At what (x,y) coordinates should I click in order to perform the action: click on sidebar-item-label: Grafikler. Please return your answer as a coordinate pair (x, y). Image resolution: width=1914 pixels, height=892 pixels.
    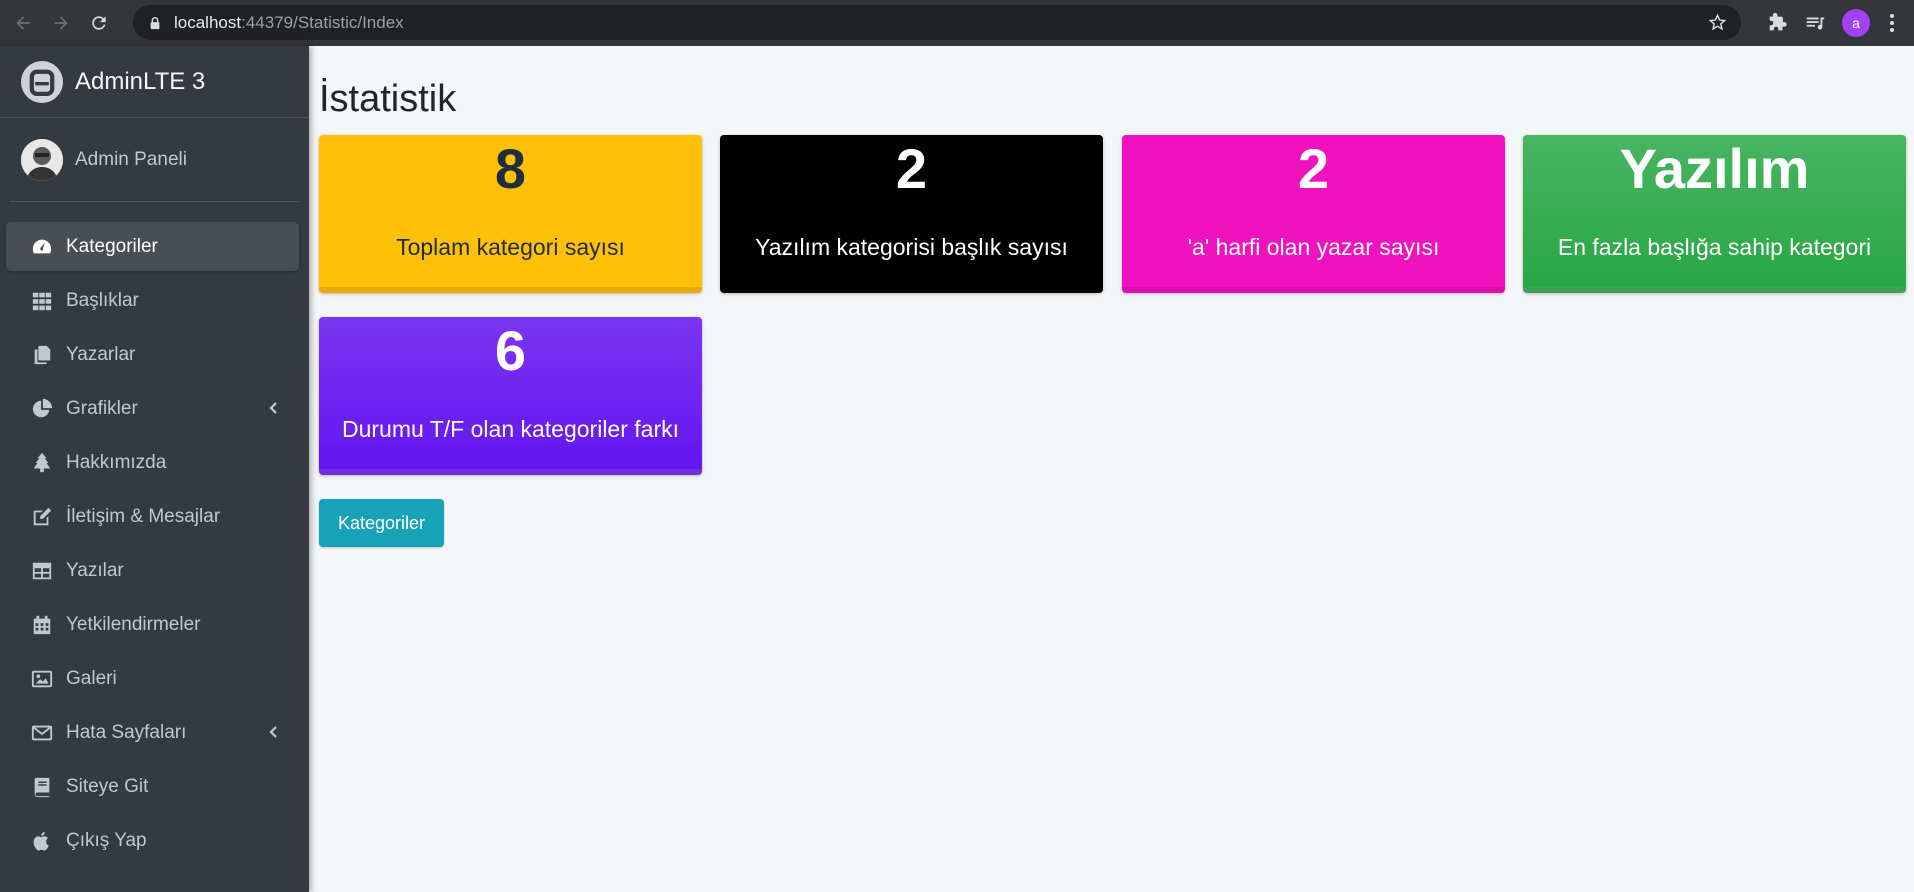
    Looking at the image, I should click on (102, 408).